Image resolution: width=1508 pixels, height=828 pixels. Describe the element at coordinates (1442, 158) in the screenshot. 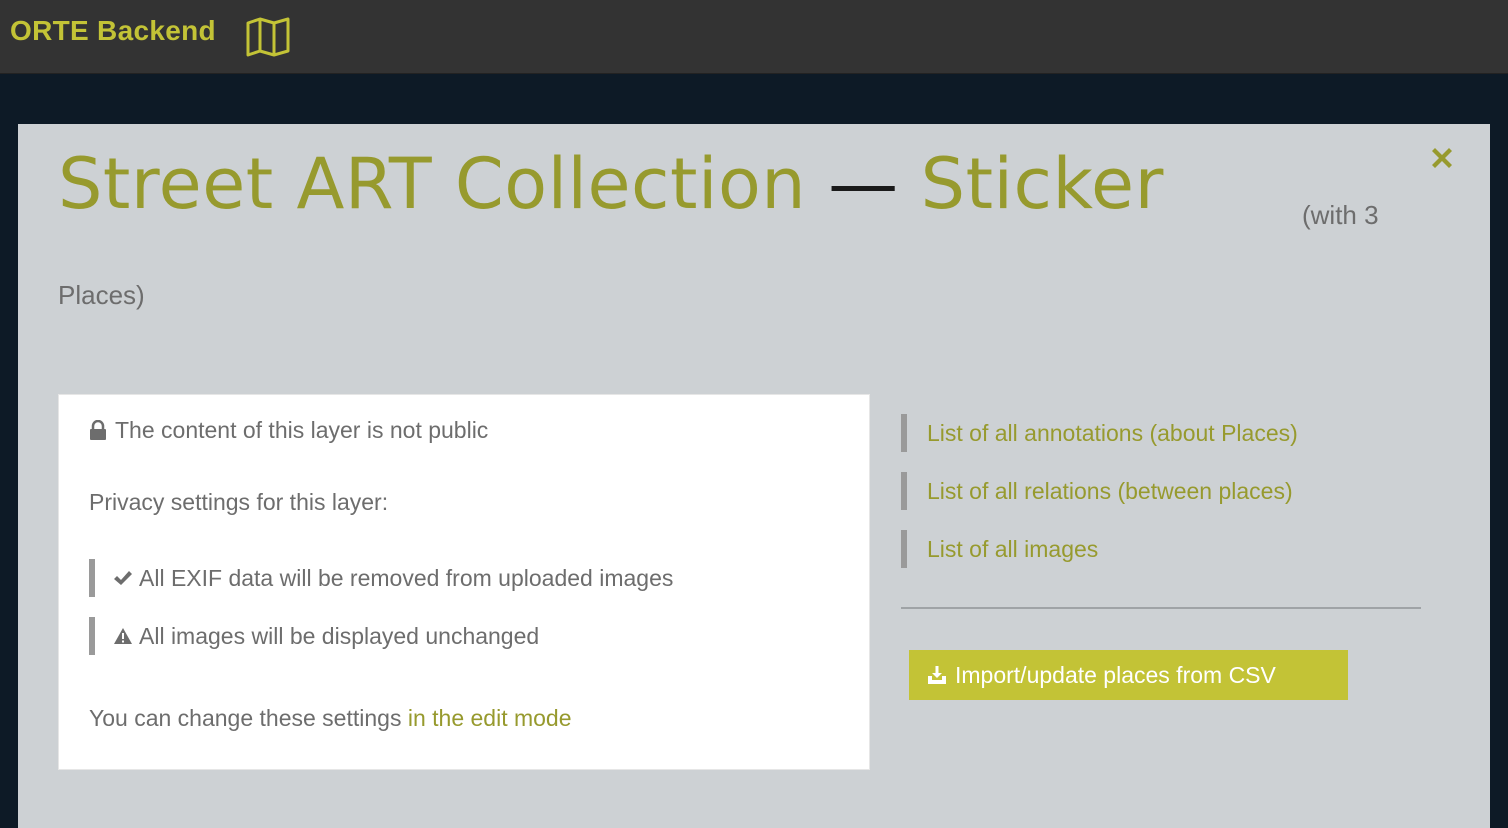

I see `close-icon` at that location.